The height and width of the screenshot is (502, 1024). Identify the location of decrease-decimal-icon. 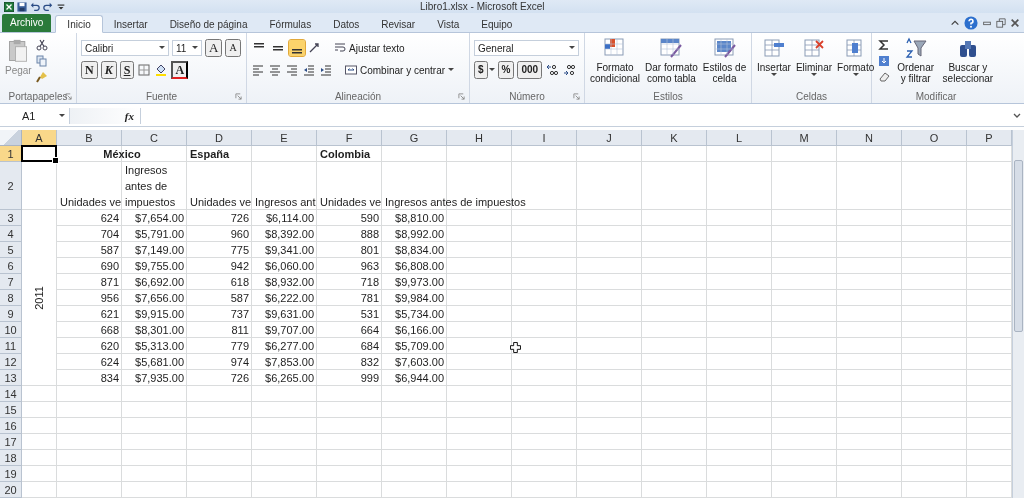
(569, 70).